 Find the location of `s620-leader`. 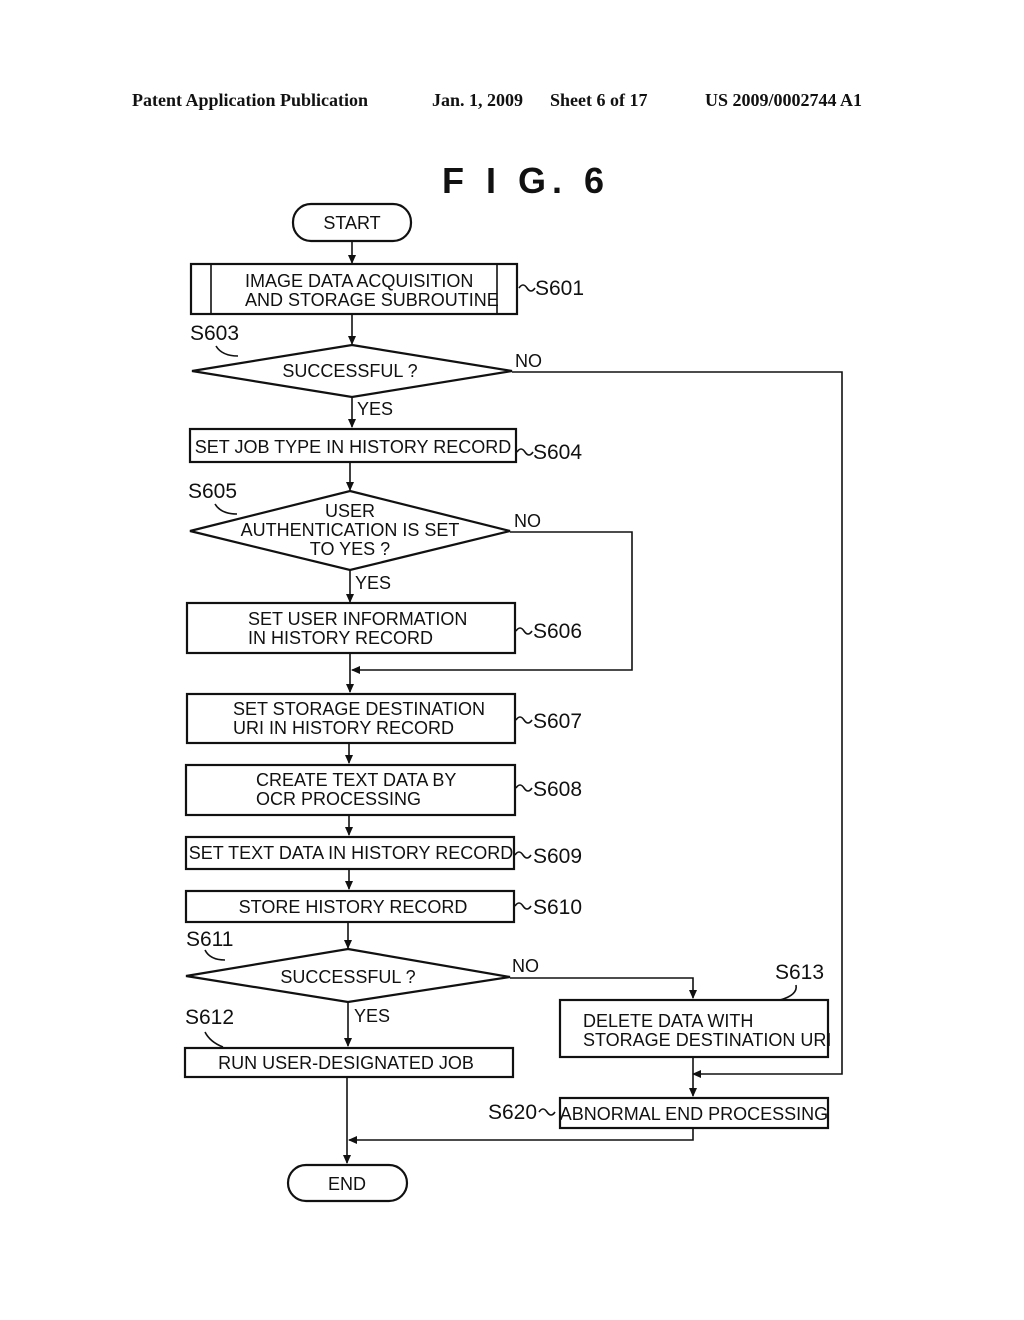

s620-leader is located at coordinates (547, 1112).